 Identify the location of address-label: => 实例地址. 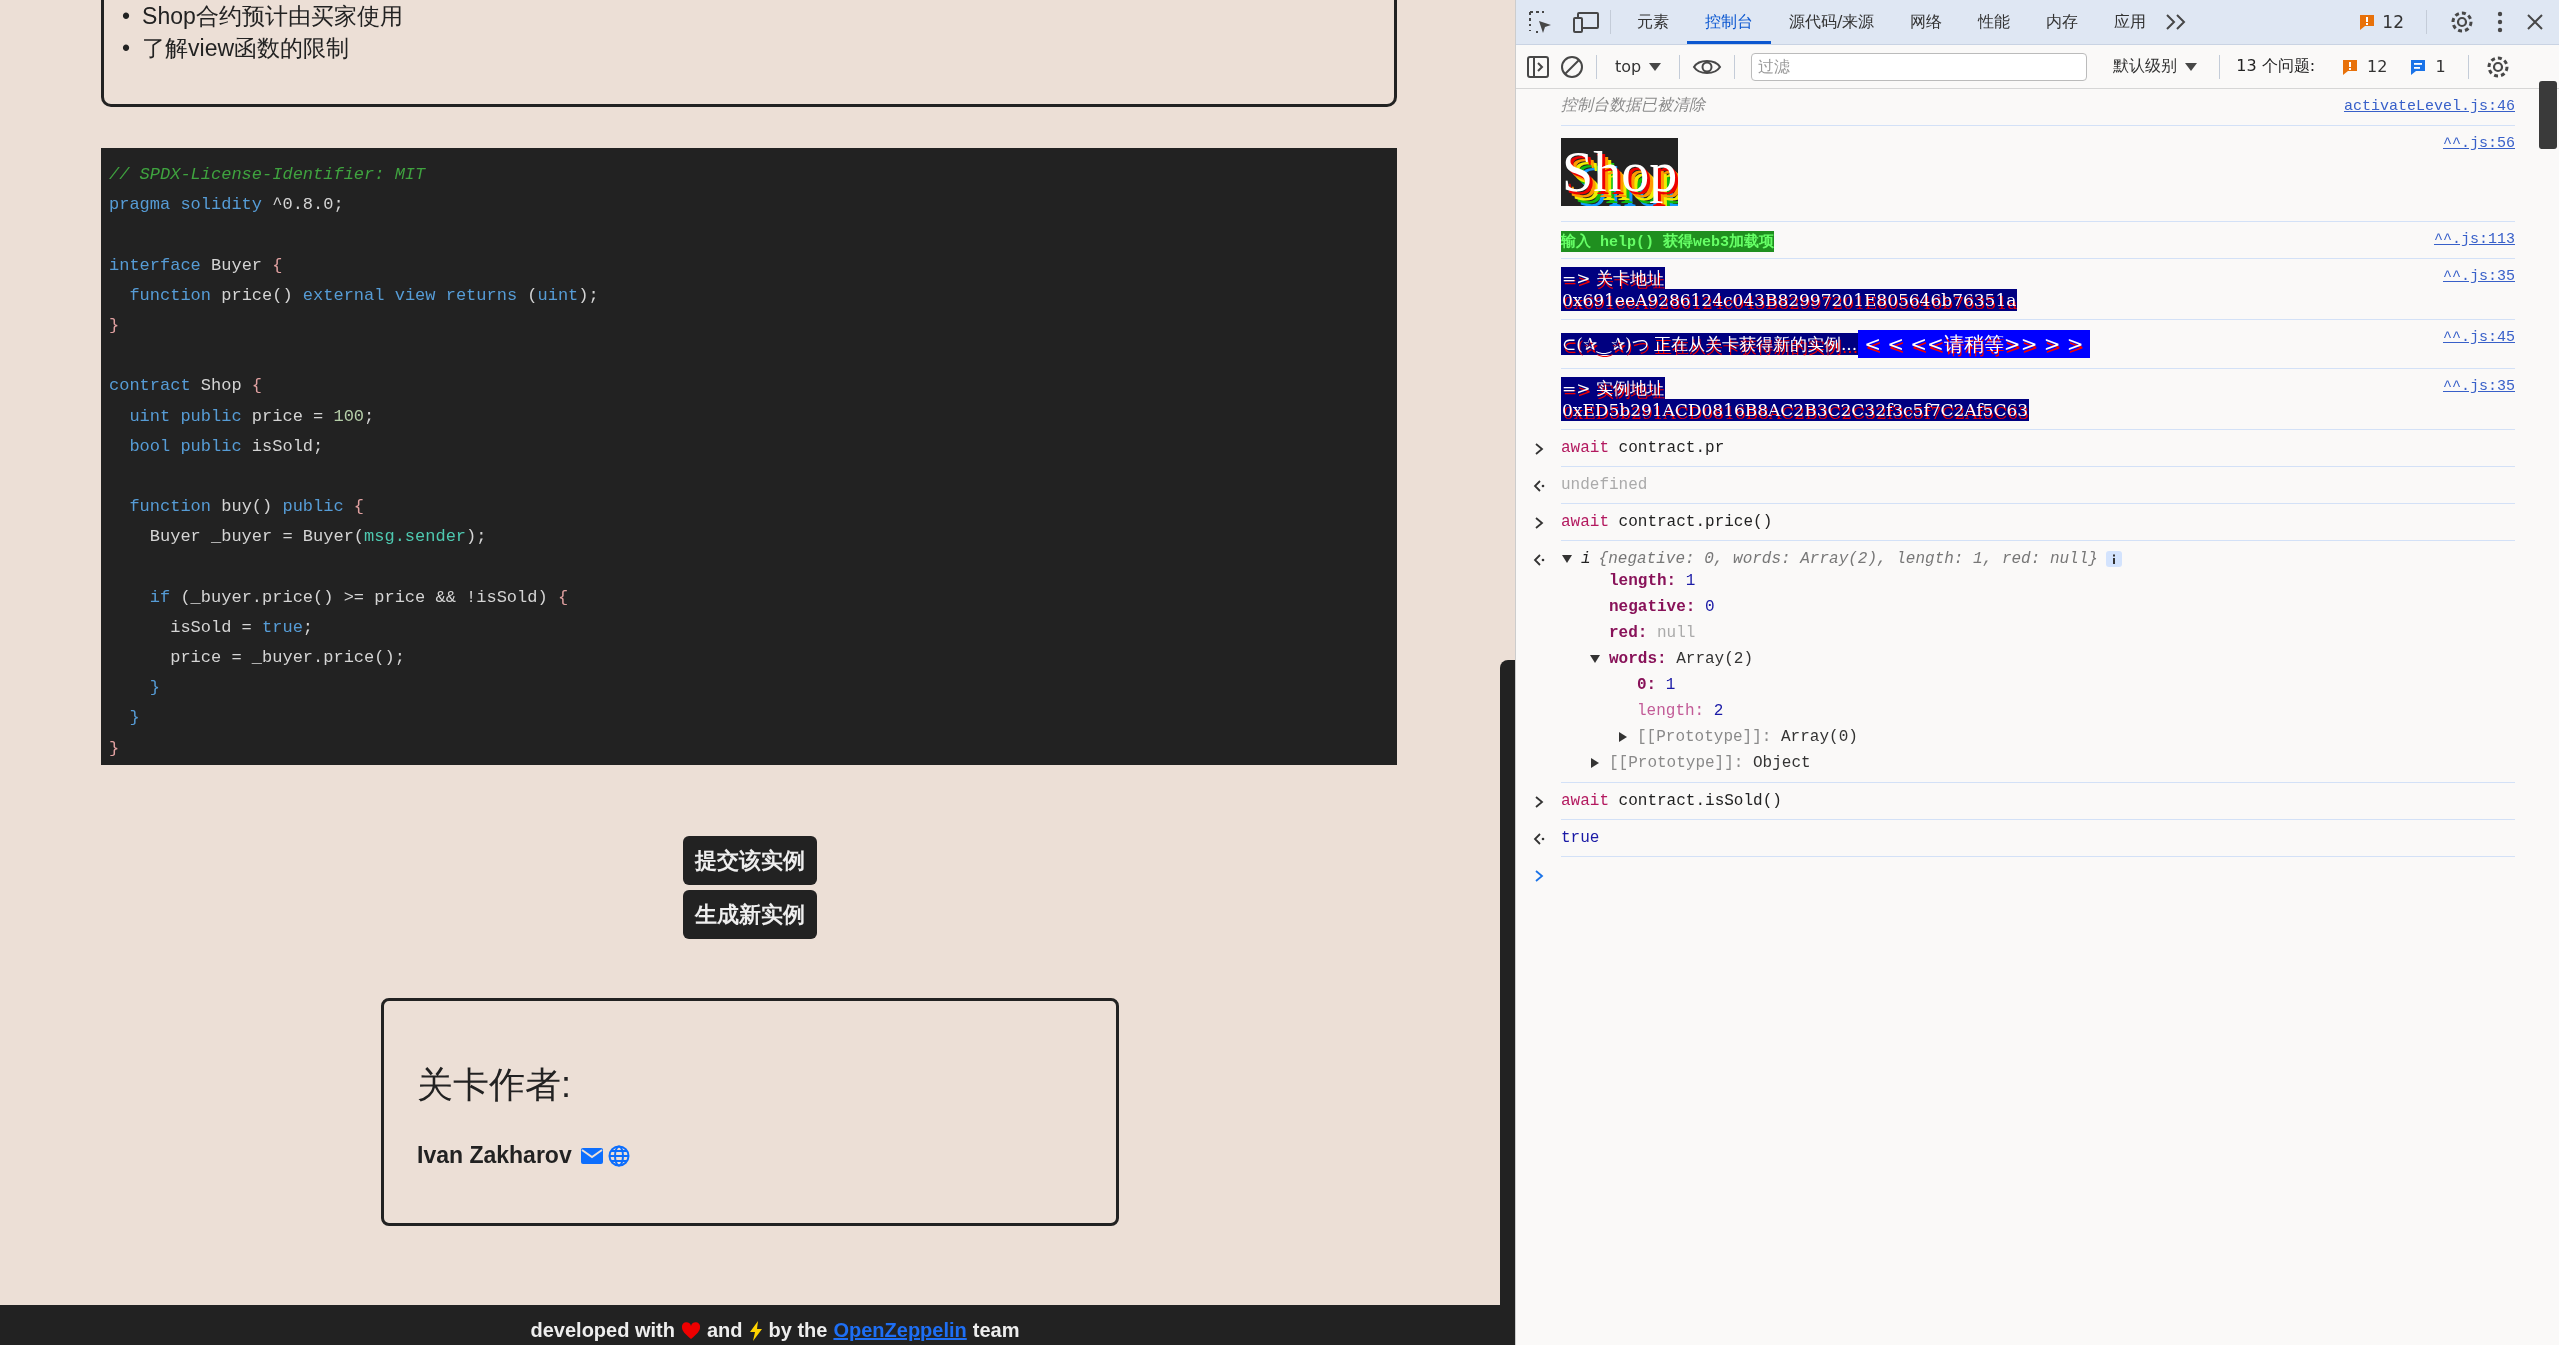
(1613, 388).